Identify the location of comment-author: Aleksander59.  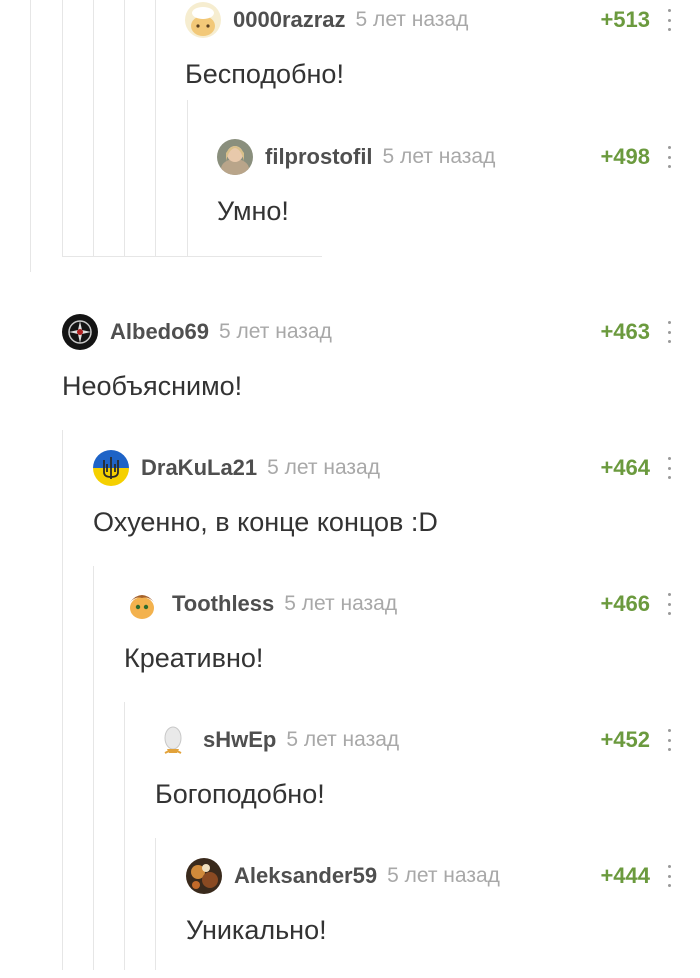
(305, 876).